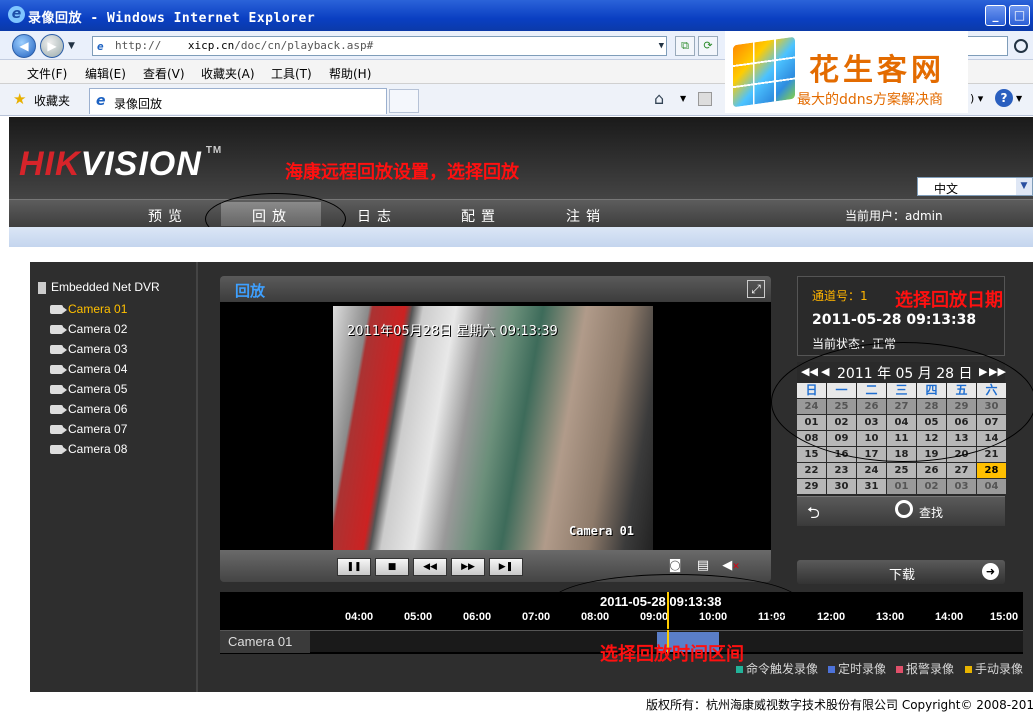 The height and width of the screenshot is (724, 1033). What do you see at coordinates (811, 486) in the screenshot?
I see `calendar-day: 29` at bounding box center [811, 486].